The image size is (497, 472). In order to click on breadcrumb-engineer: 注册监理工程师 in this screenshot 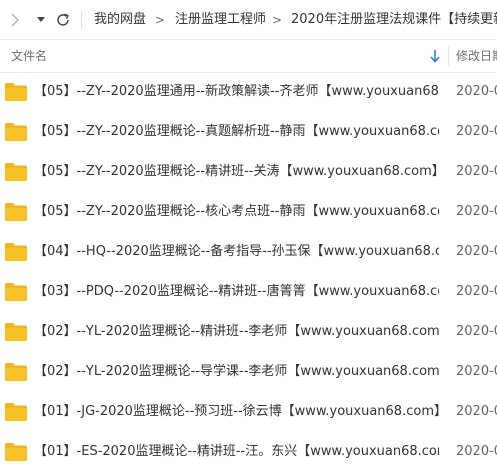, I will do `click(220, 20)`.